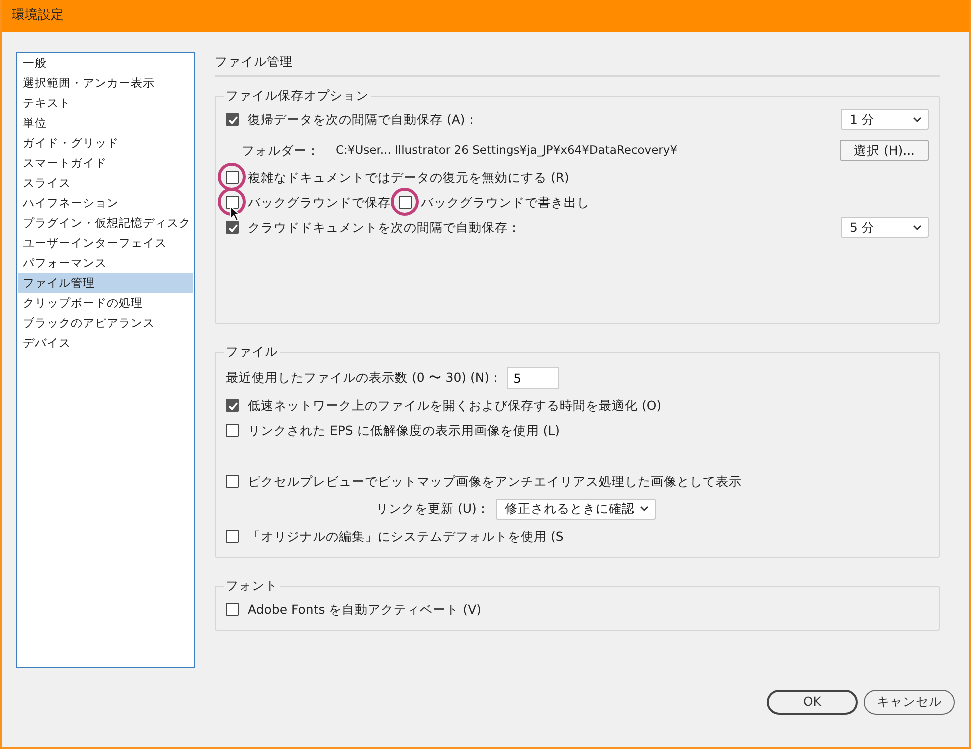  I want to click on sidebar-item: ハイフネーション, so click(105, 202).